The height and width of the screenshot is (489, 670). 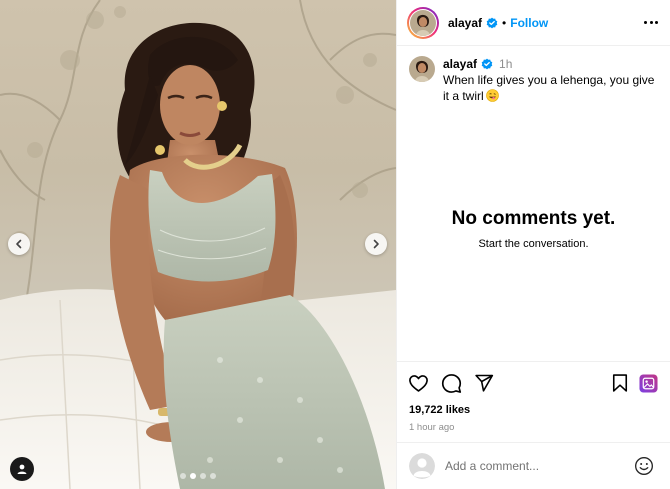 What do you see at coordinates (418, 383) in the screenshot?
I see `heart-icon` at bounding box center [418, 383].